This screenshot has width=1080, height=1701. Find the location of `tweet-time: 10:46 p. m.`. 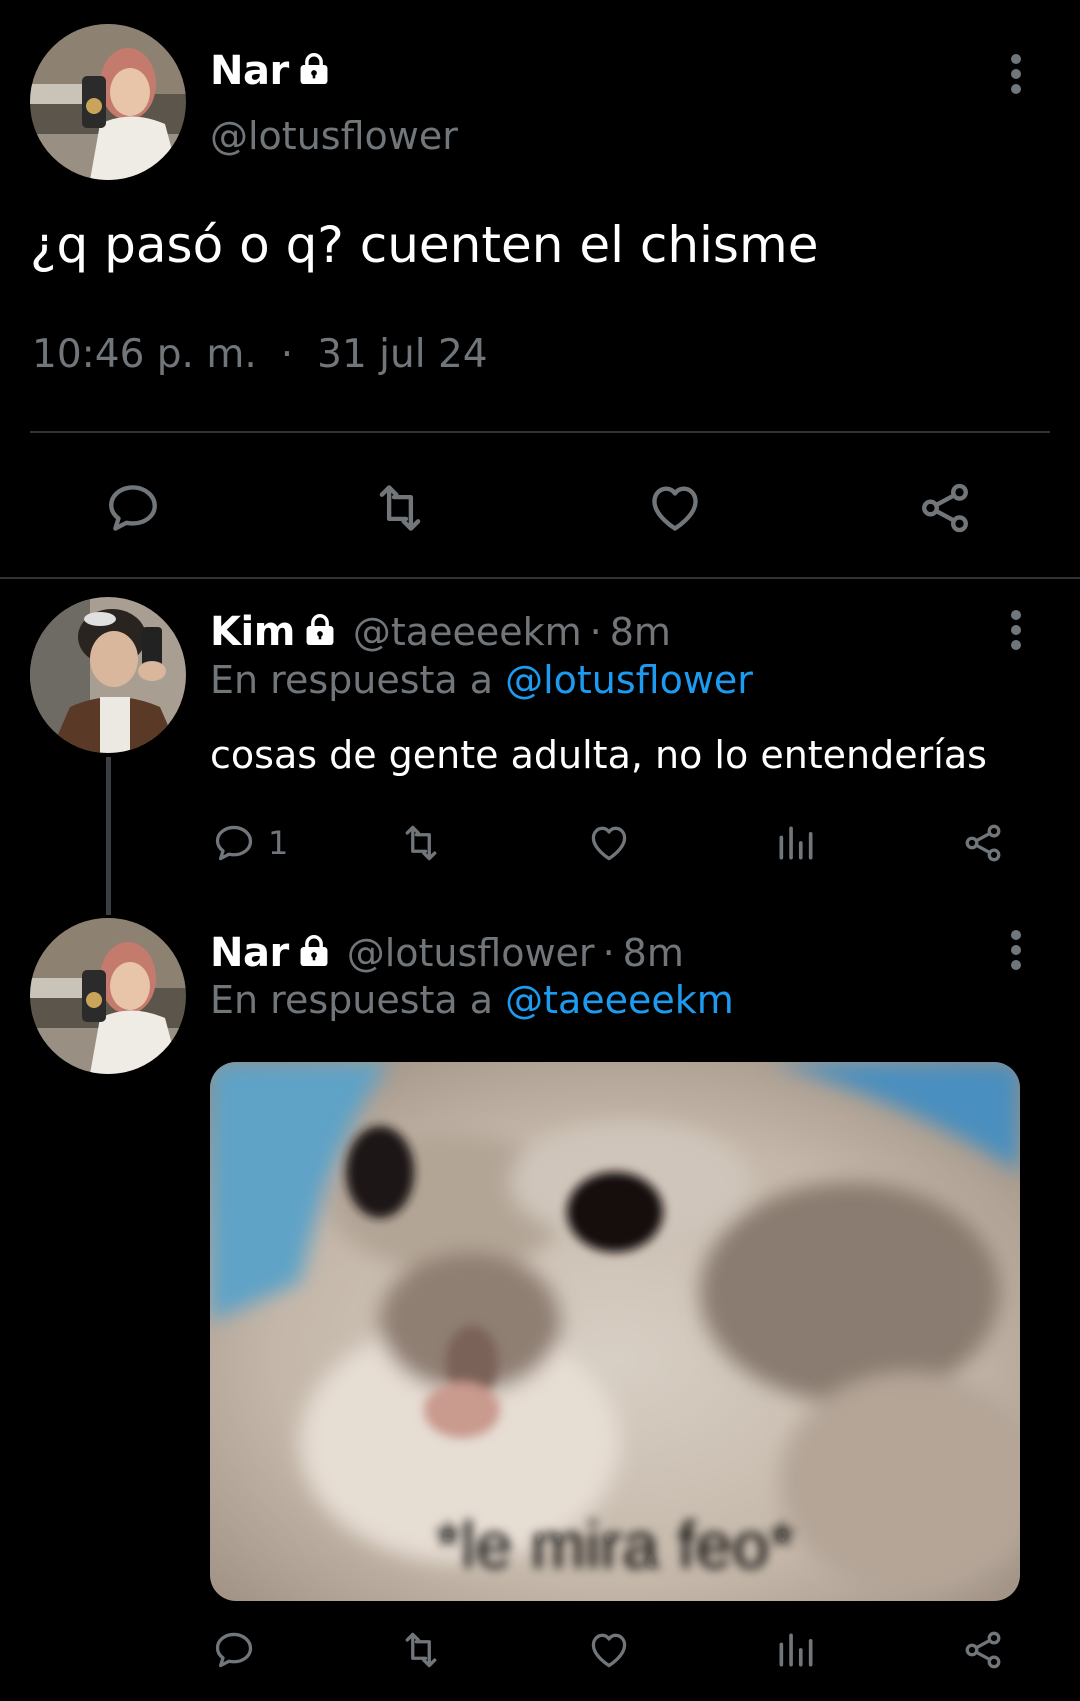

tweet-time: 10:46 p. m. is located at coordinates (144, 354).